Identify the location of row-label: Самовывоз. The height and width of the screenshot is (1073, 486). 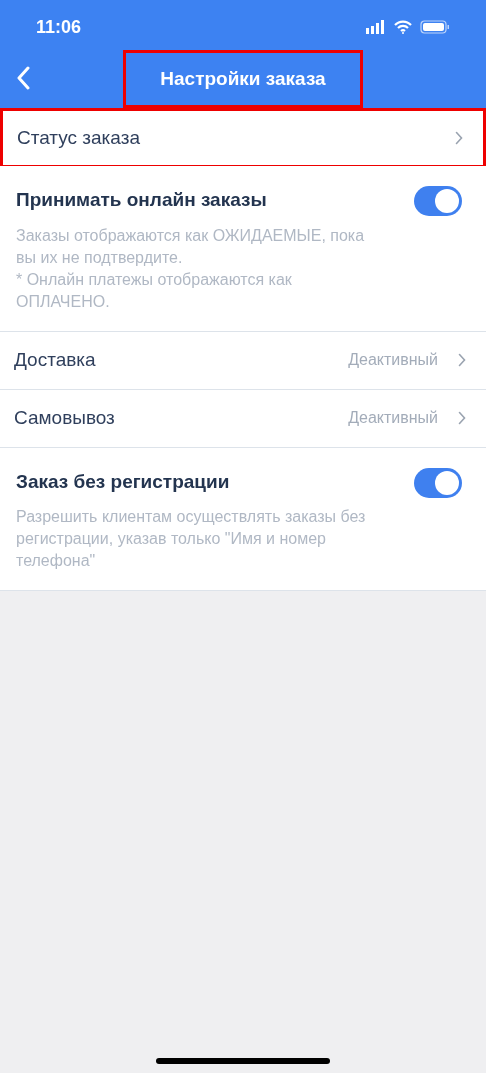
(65, 417).